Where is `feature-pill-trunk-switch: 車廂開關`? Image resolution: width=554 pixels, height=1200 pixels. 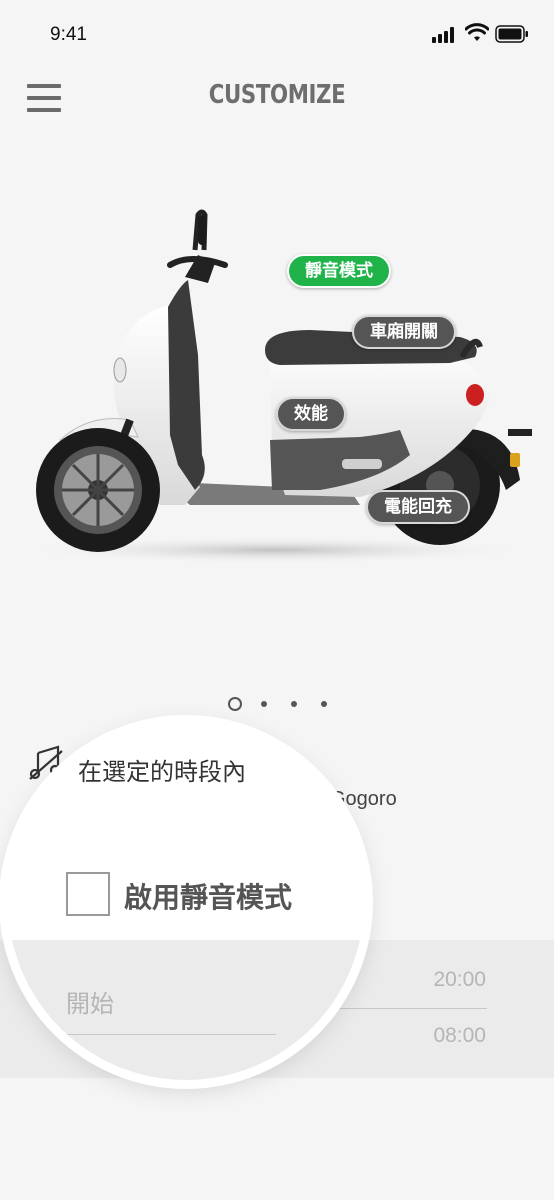 feature-pill-trunk-switch: 車廂開關 is located at coordinates (404, 332).